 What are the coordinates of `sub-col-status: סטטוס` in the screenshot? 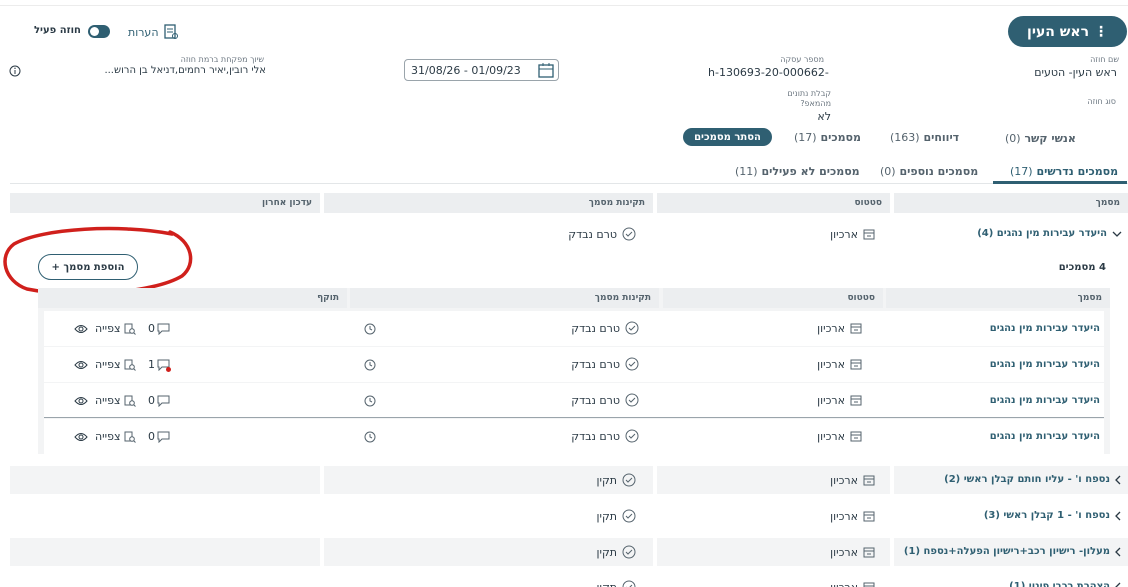 It's located at (773, 298).